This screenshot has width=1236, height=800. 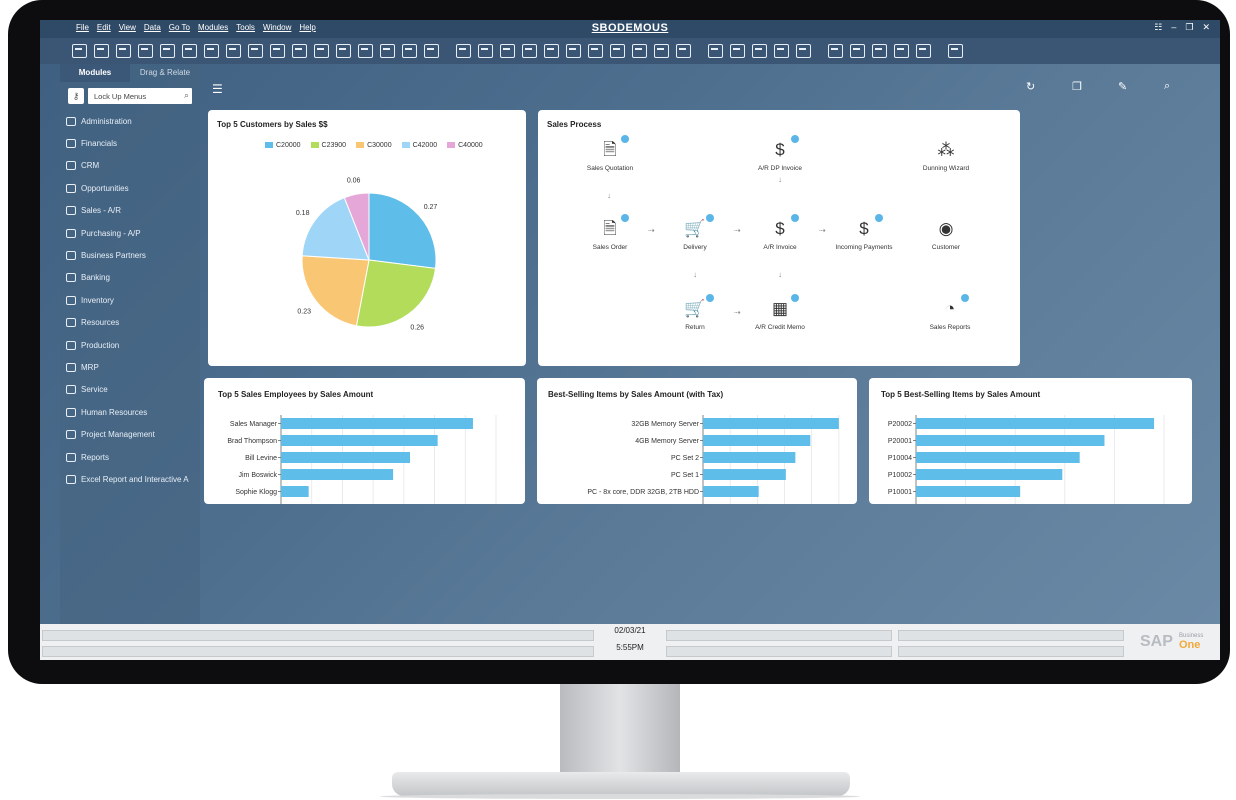 What do you see at coordinates (130, 479) in the screenshot?
I see `sidebar-item-excel-report: Excel Report and Interactive A` at bounding box center [130, 479].